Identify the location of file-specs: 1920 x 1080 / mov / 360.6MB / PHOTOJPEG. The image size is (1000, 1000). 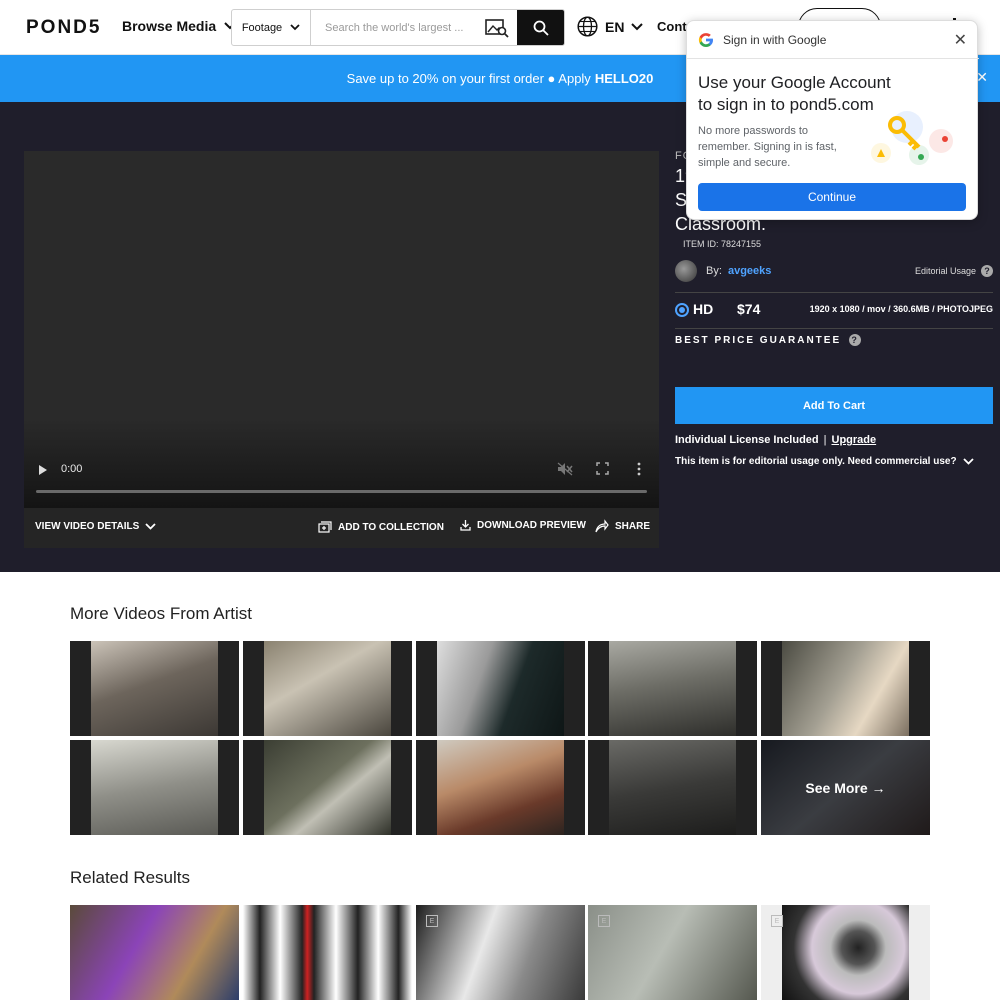
(901, 309).